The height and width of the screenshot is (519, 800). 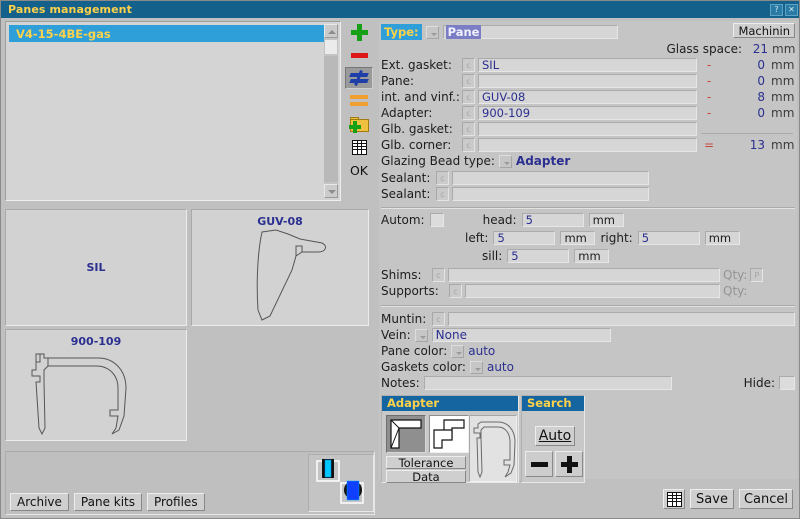 I want to click on shims-label: Shims:, so click(x=401, y=275).